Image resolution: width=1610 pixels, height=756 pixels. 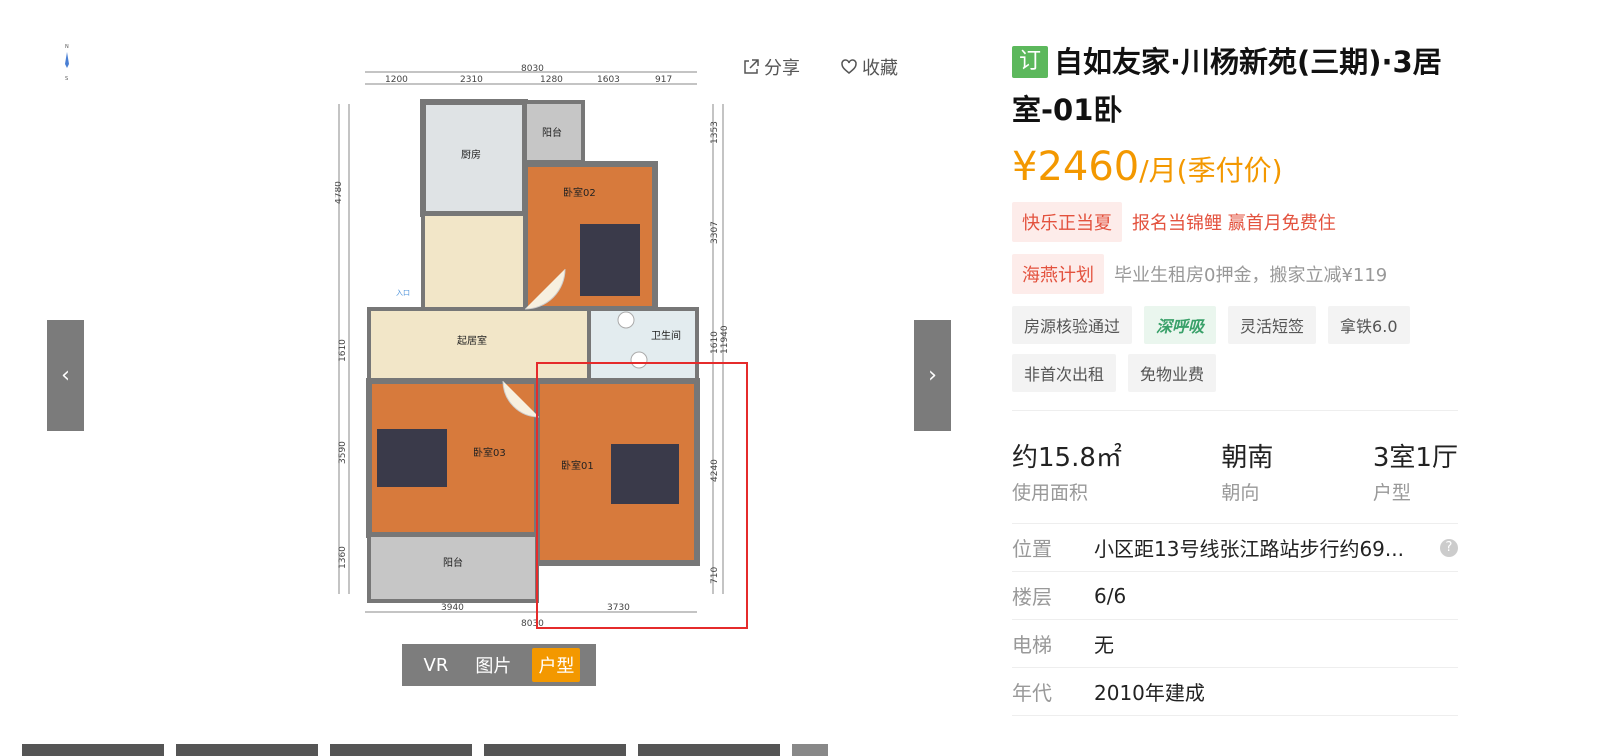 What do you see at coordinates (396, 80) in the screenshot?
I see `dim-top-1: 1200` at bounding box center [396, 80].